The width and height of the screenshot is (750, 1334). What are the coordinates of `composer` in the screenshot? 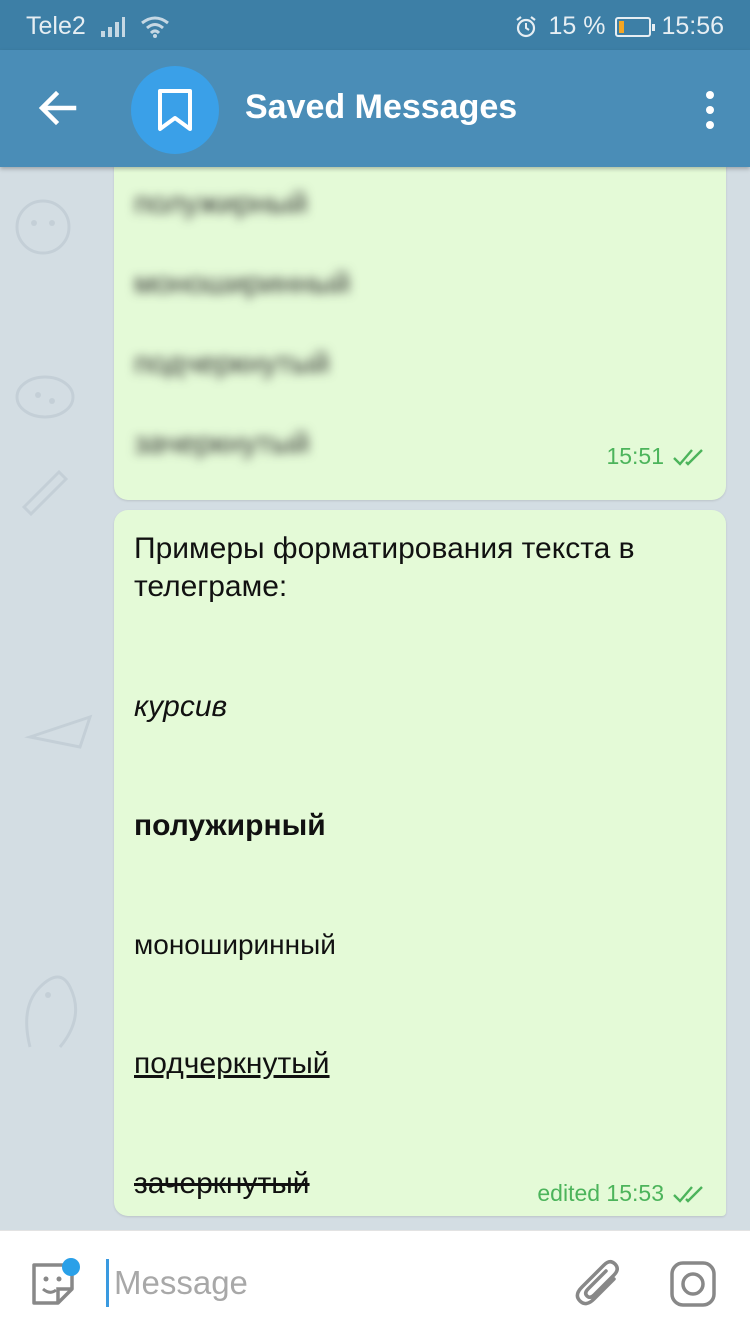 It's located at (375, 1282).